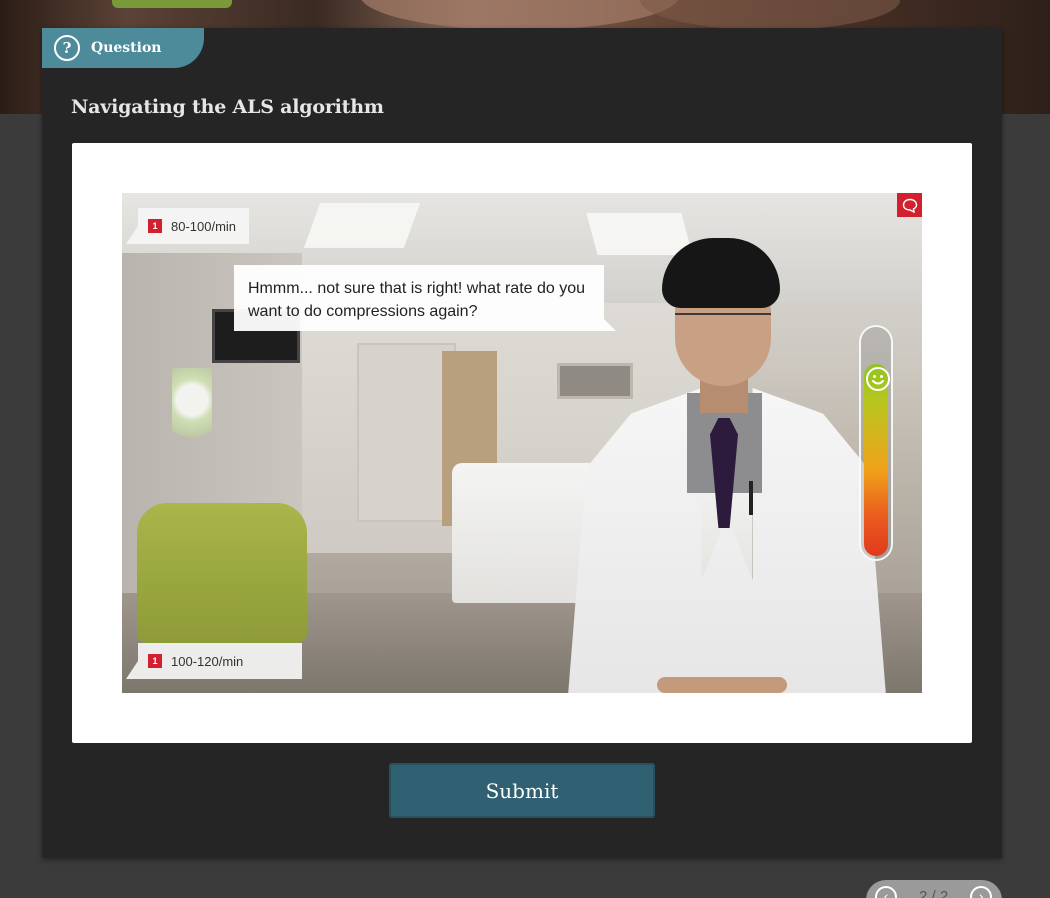  I want to click on mood-meter-fill, so click(876, 460).